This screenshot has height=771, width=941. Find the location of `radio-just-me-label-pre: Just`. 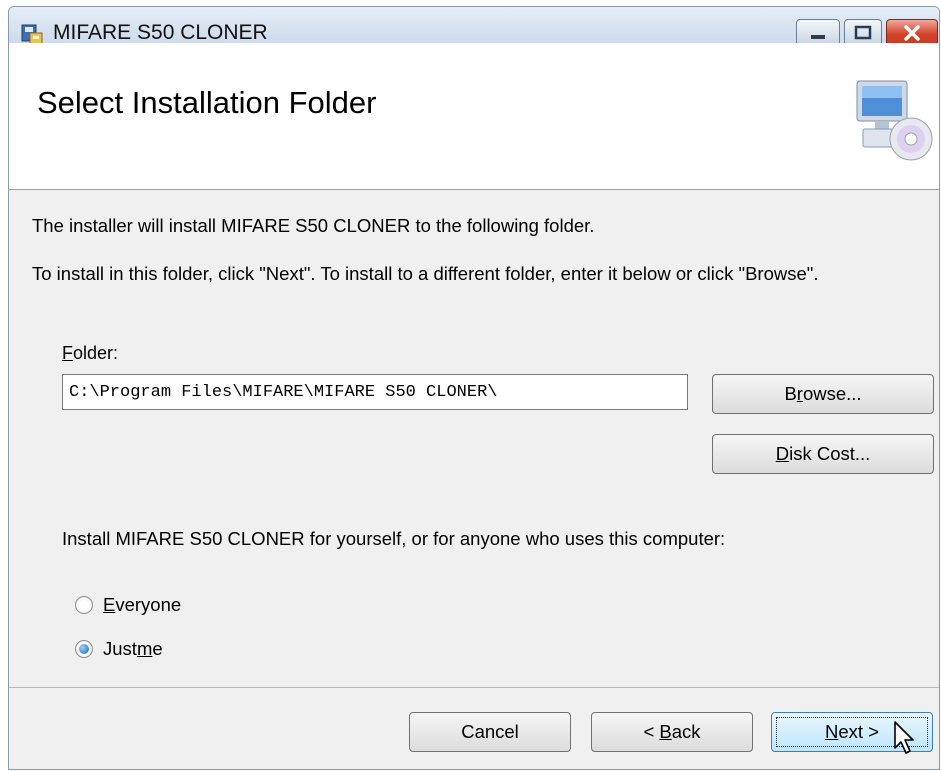

radio-just-me-label-pre: Just is located at coordinates (120, 648).